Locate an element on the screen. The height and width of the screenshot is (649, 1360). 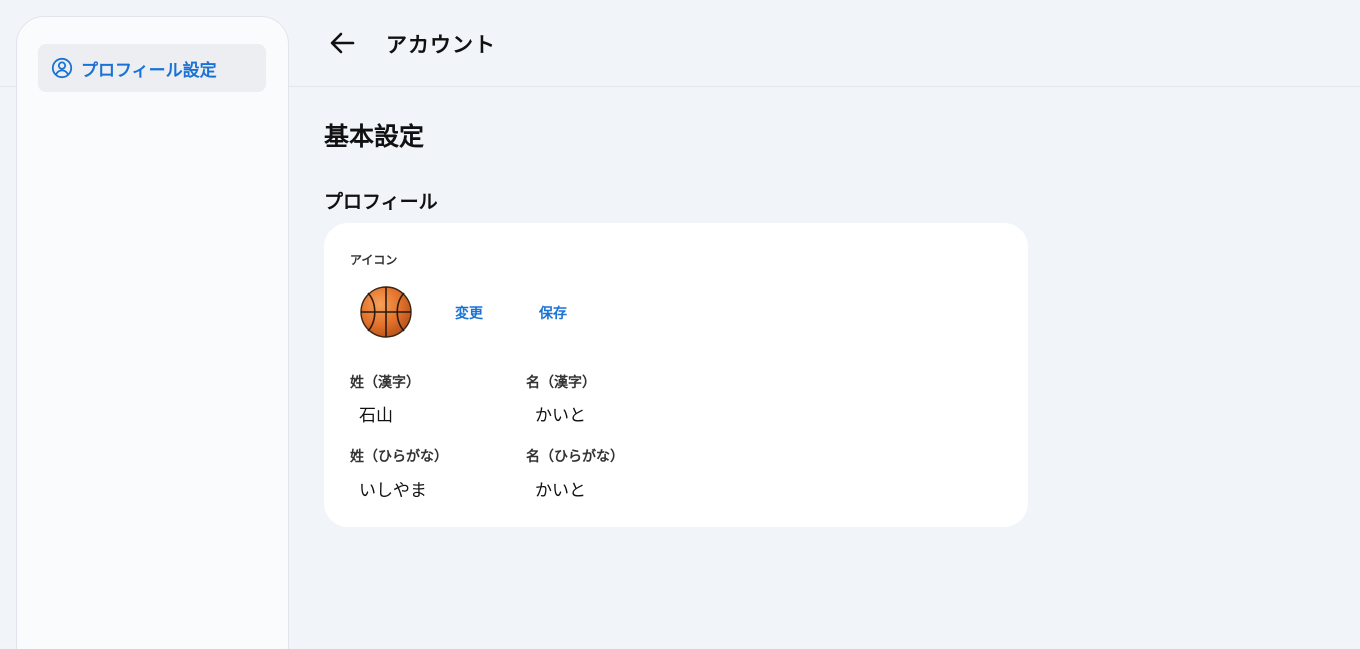
icon-caption: アイコン is located at coordinates (374, 260).